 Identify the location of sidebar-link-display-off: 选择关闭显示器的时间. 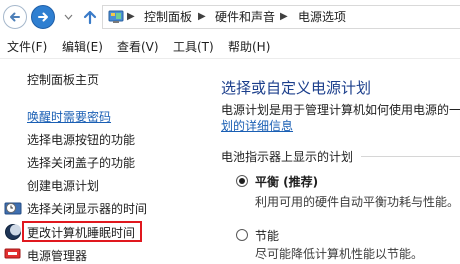
(87, 209).